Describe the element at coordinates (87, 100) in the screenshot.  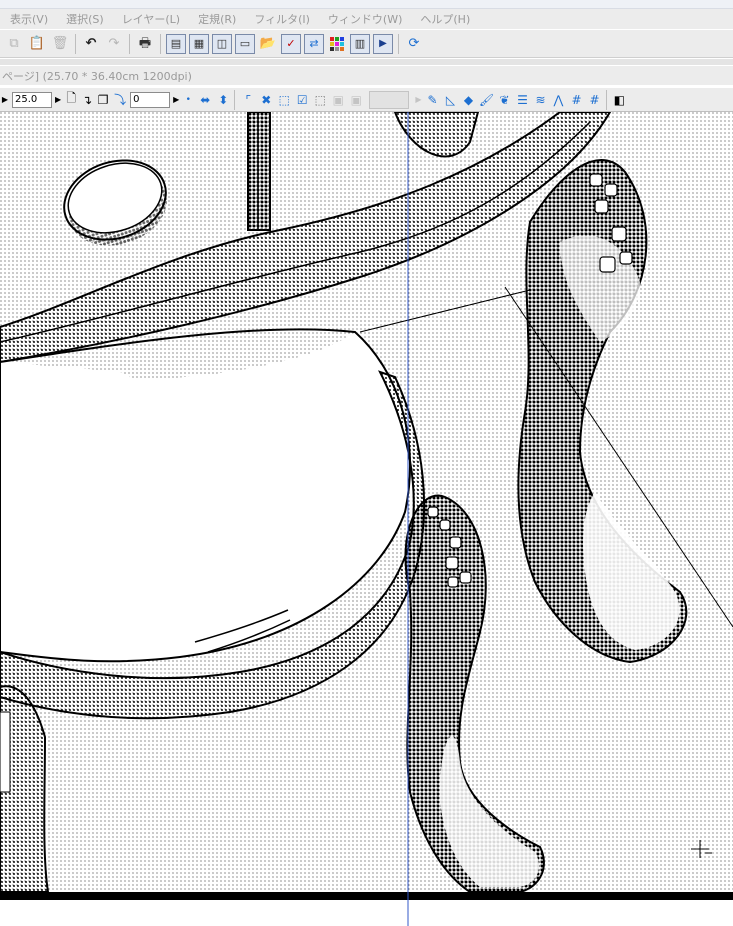
I see `corner-icon: ↴` at that location.